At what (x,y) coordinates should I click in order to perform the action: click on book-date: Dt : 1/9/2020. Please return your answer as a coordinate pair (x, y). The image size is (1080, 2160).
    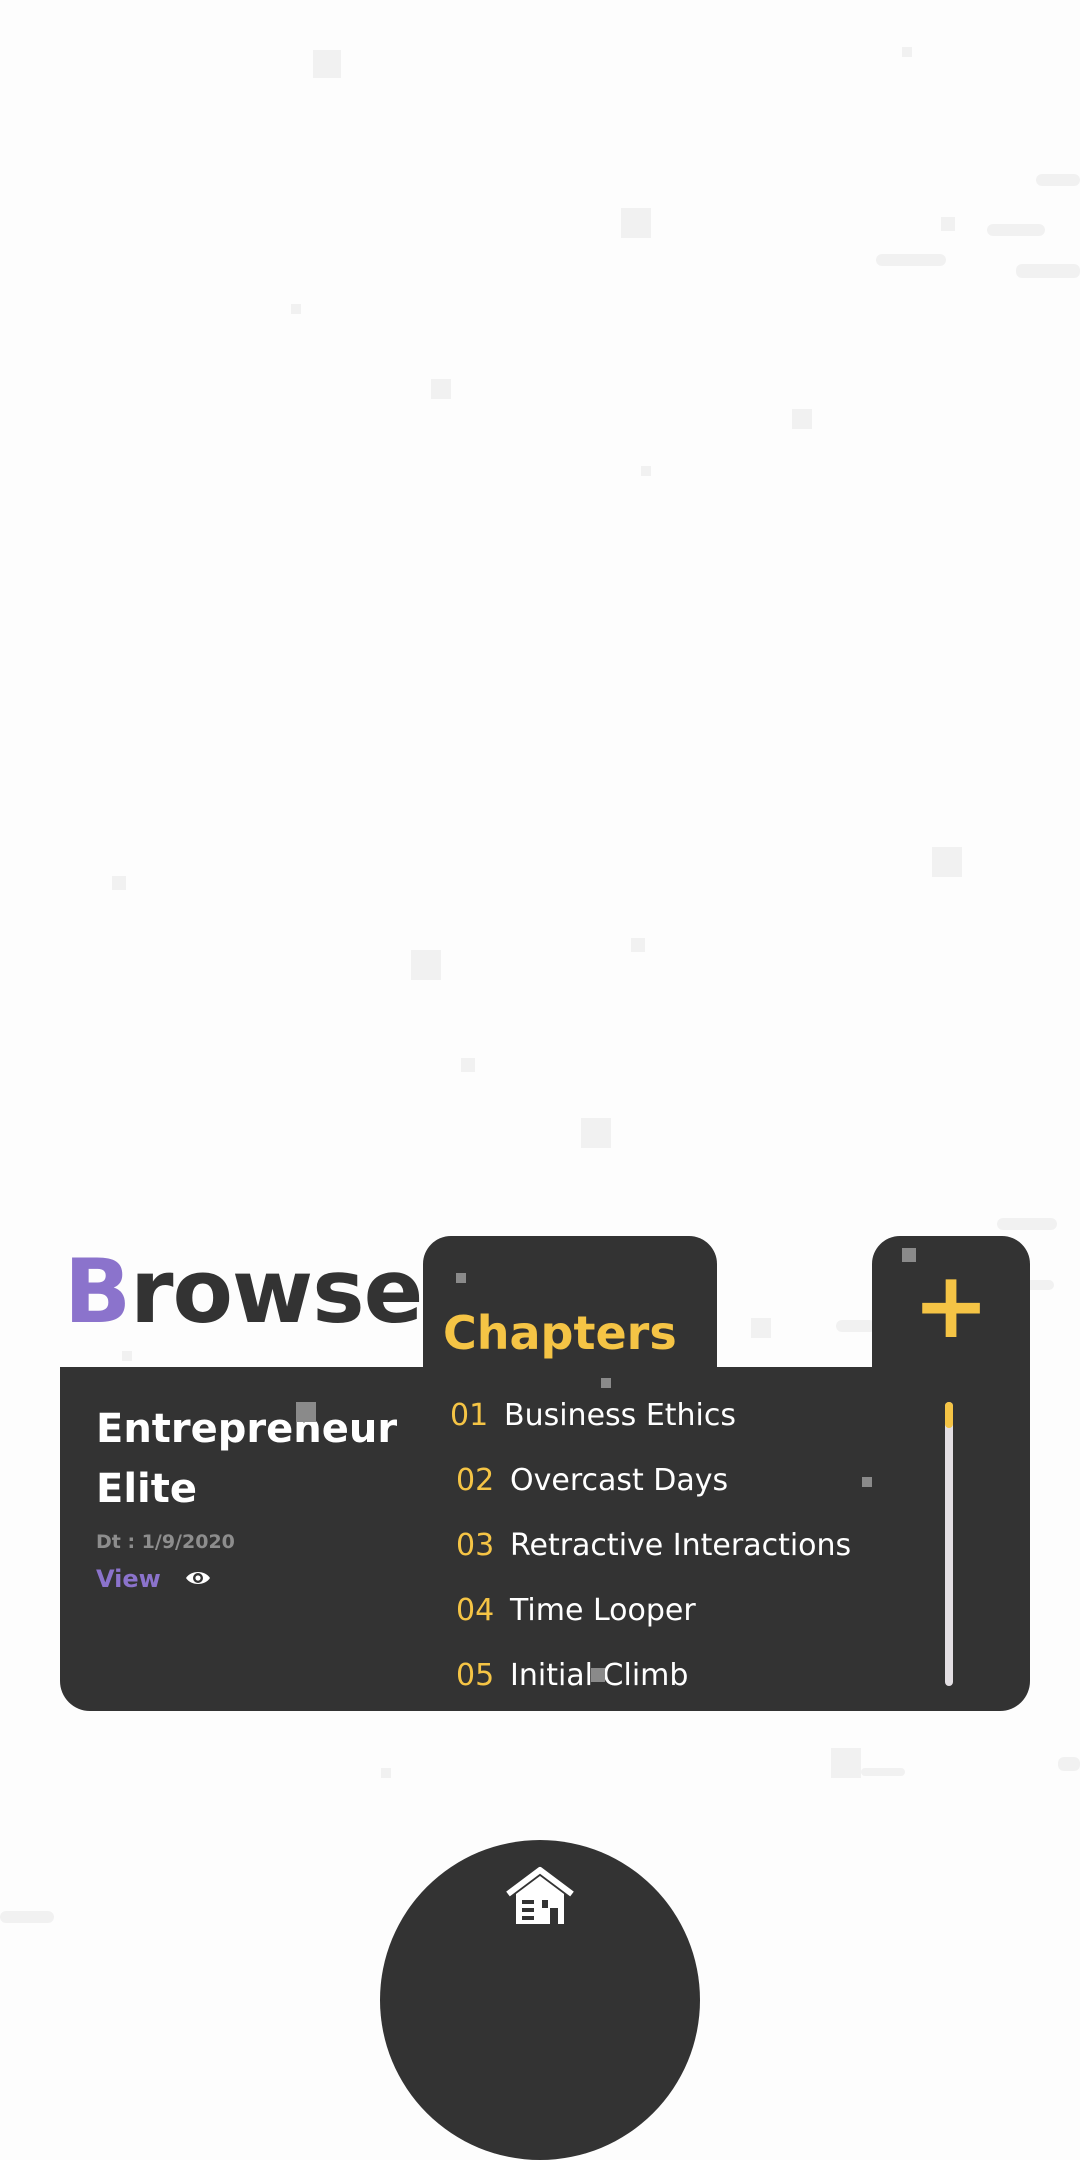
    Looking at the image, I should click on (165, 1542).